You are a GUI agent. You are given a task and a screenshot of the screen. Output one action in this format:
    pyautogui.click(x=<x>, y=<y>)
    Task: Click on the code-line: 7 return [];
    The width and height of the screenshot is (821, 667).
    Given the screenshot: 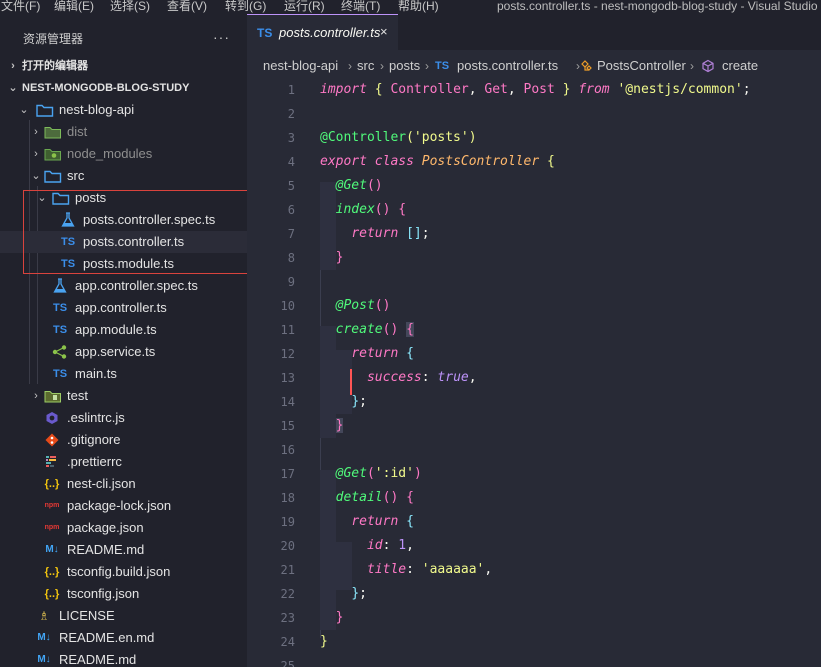 What is the action you would take?
    pyautogui.click(x=534, y=234)
    